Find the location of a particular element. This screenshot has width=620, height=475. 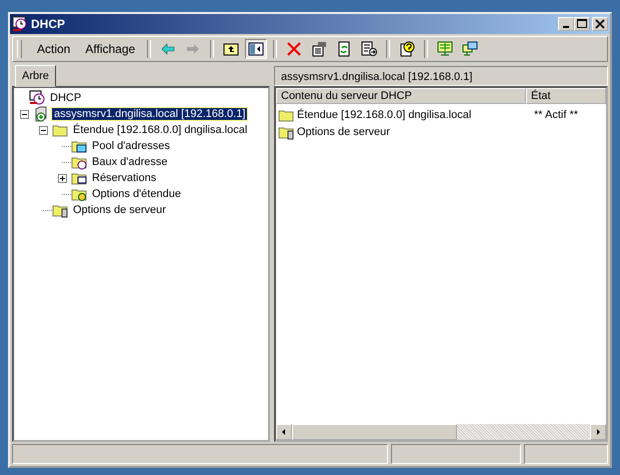

window-title: DHCP is located at coordinates (48, 24).